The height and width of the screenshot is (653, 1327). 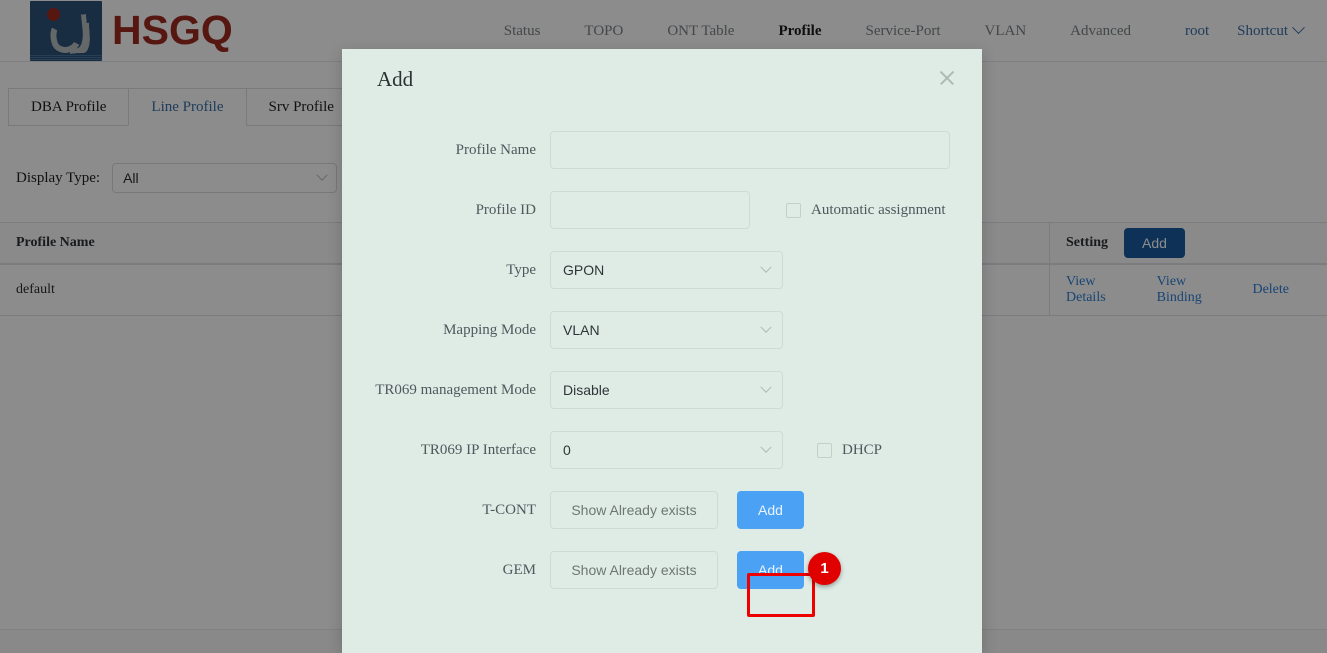 I want to click on label-profile-id: Profile ID, so click(x=505, y=209).